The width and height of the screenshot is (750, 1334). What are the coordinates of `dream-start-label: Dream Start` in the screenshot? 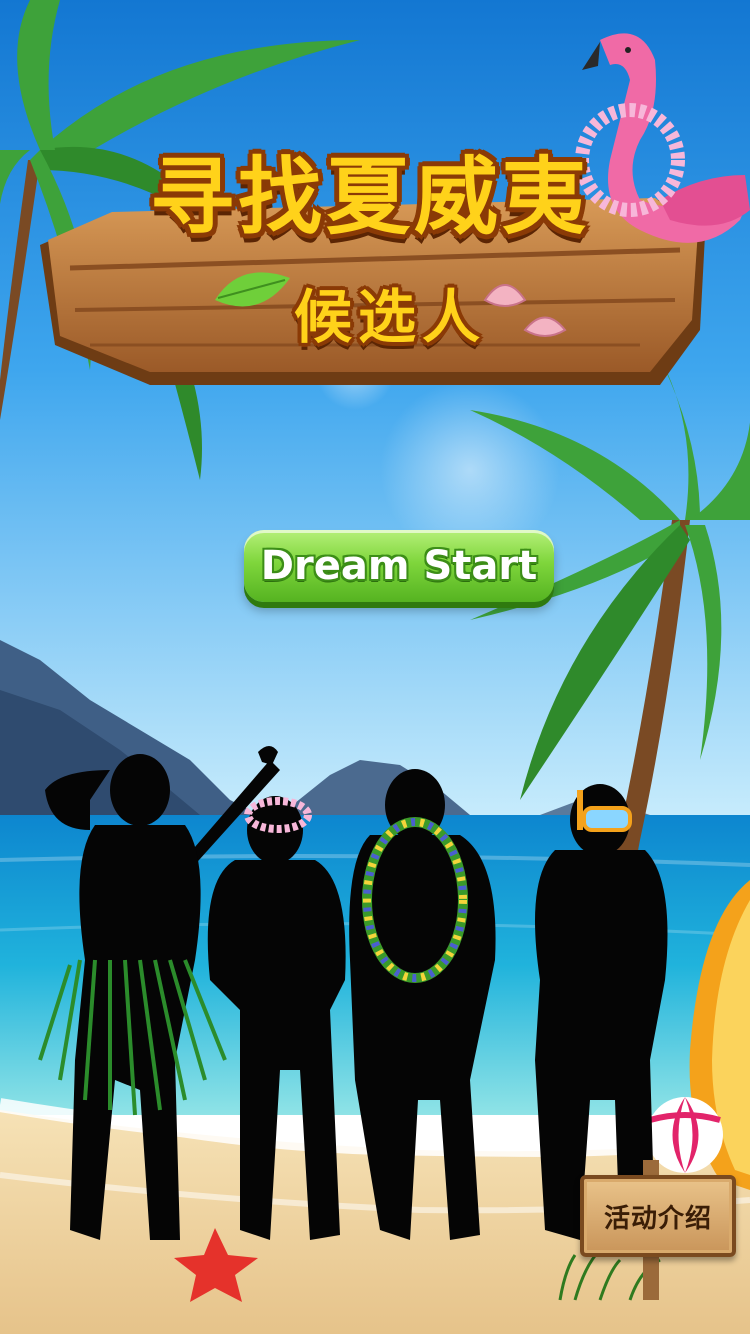 It's located at (399, 566).